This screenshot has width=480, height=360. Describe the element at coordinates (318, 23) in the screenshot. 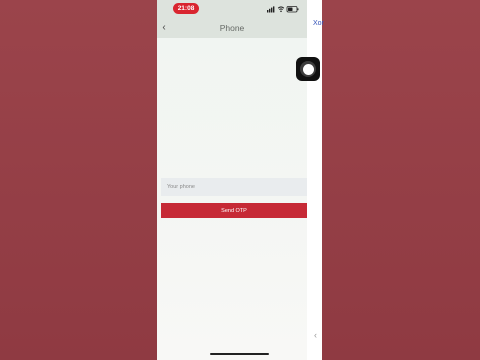

I see `side-panel-label: Xor` at that location.